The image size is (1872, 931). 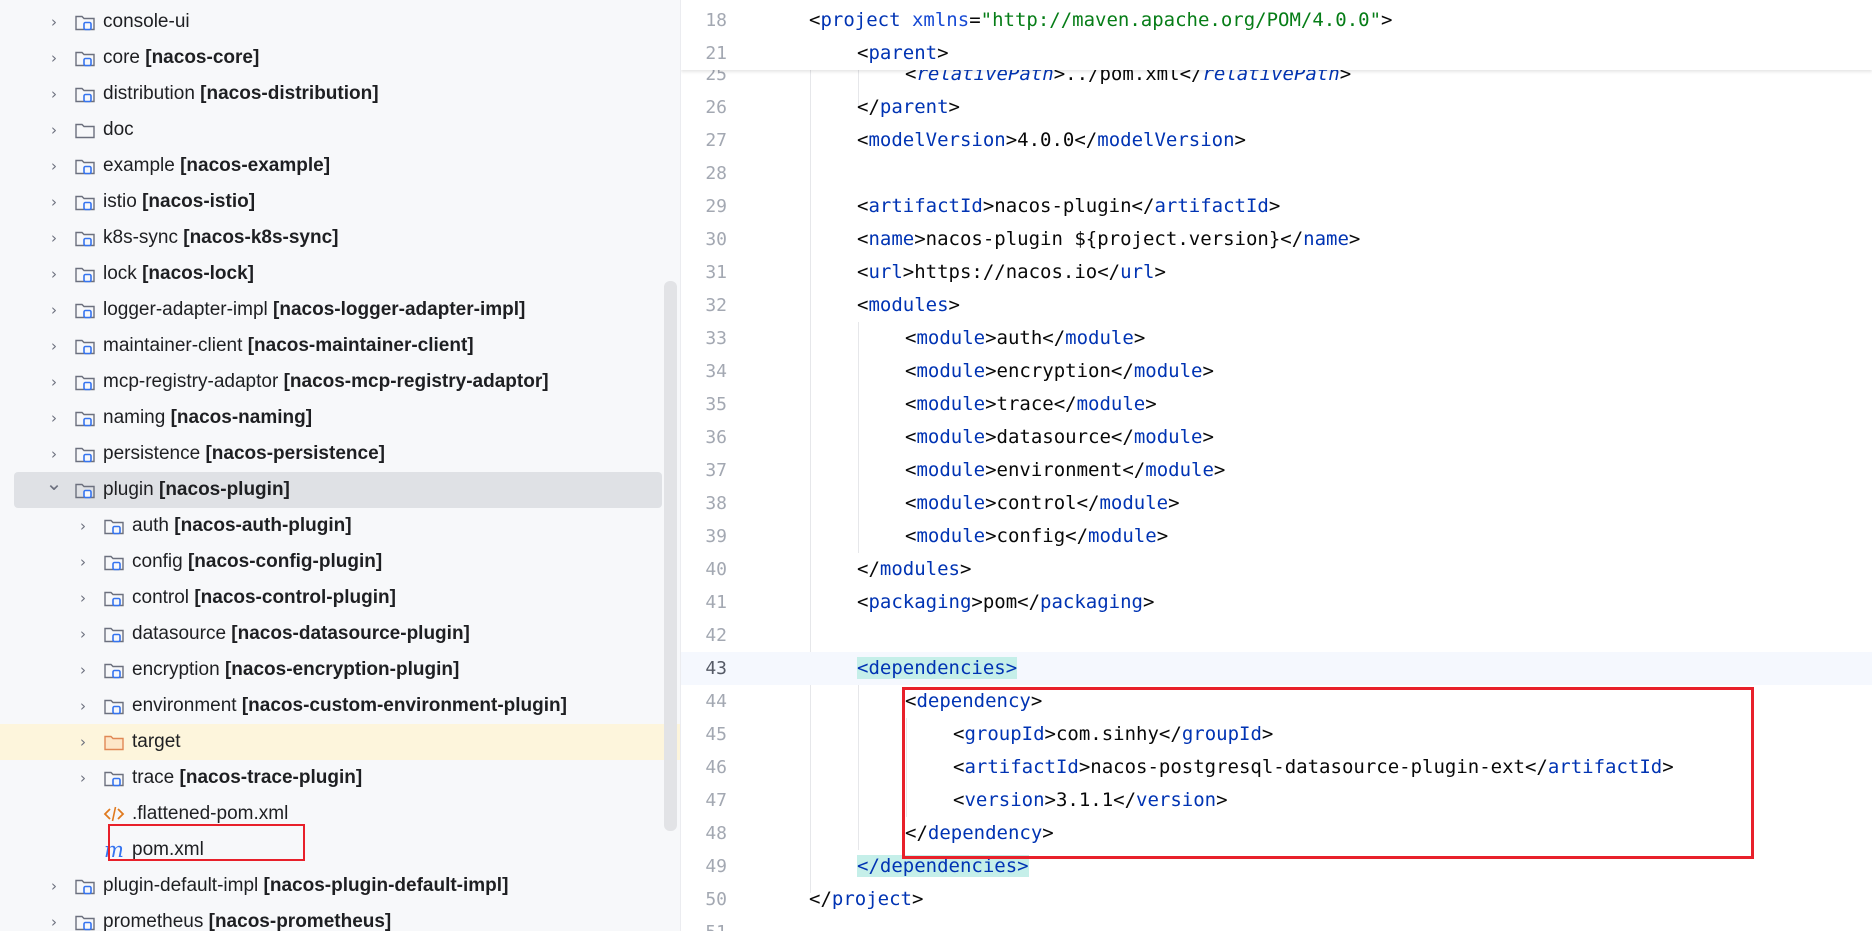 What do you see at coordinates (340, 526) in the screenshot?
I see `tree-item-auth: › auth [nacos-auth-plugin]` at bounding box center [340, 526].